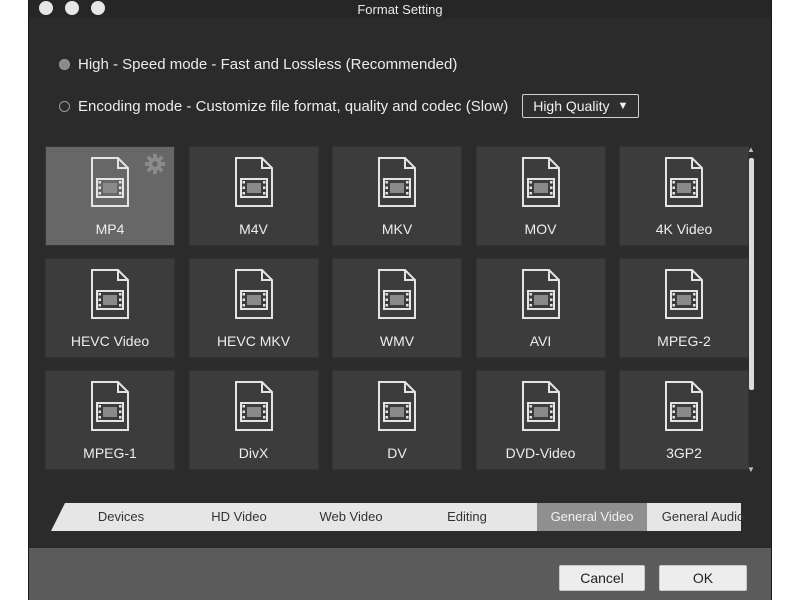  I want to click on format-label: MPEG-2, so click(684, 341).